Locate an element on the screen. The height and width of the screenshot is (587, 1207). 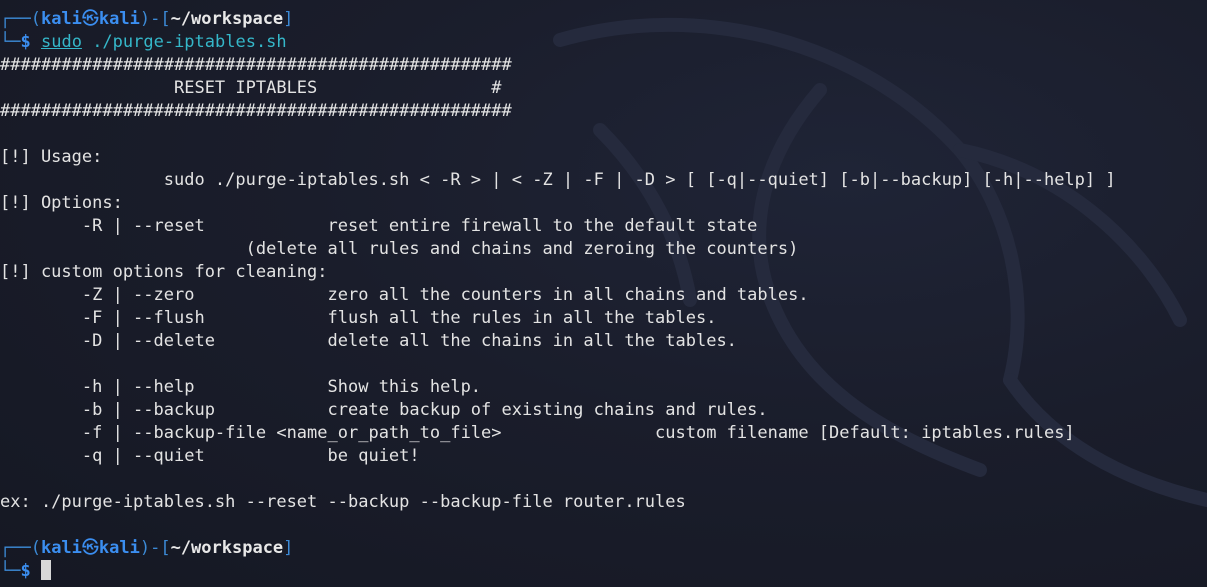
output-line: [!] custom options for cleaning: is located at coordinates (164, 272).